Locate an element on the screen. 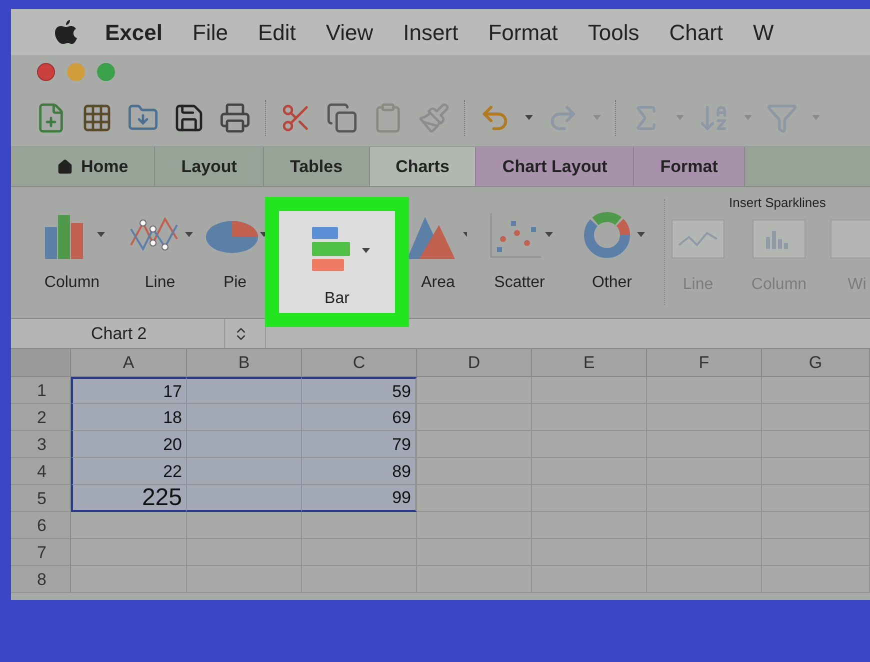 The width and height of the screenshot is (870, 662). row-header: 7 is located at coordinates (41, 552).